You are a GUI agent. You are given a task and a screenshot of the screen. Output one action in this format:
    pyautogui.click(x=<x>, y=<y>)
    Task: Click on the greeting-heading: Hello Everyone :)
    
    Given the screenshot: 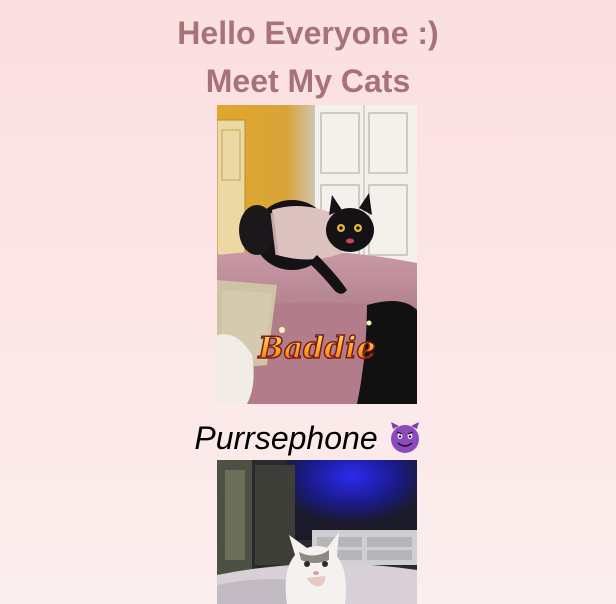 What is the action you would take?
    pyautogui.click(x=308, y=33)
    